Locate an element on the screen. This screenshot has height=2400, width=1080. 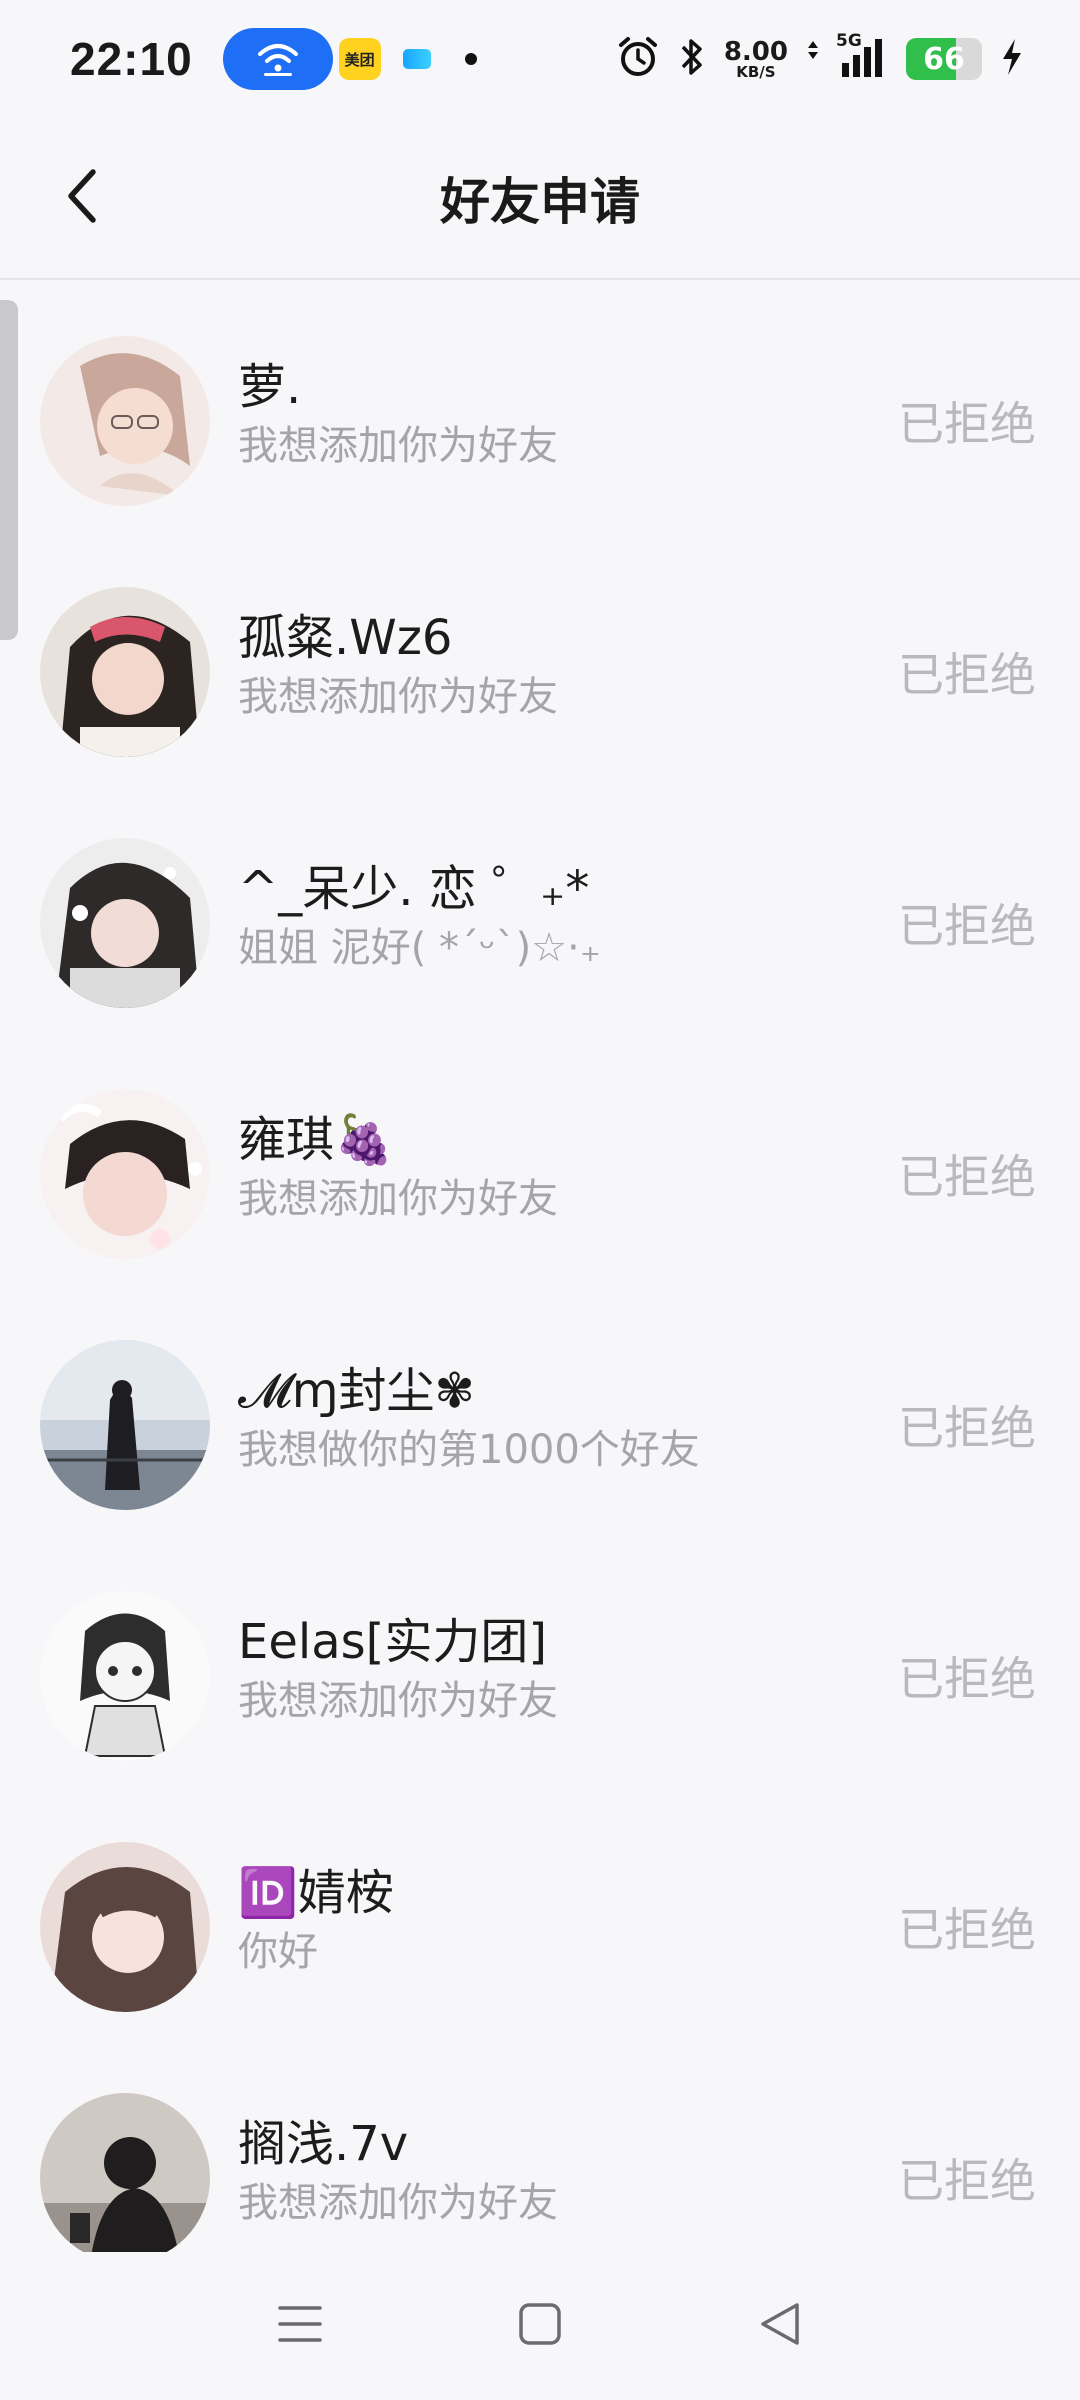
friend-request-row: Eelas[实力团] 我想添加你为好友 已拒绝 is located at coordinates (540, 1680).